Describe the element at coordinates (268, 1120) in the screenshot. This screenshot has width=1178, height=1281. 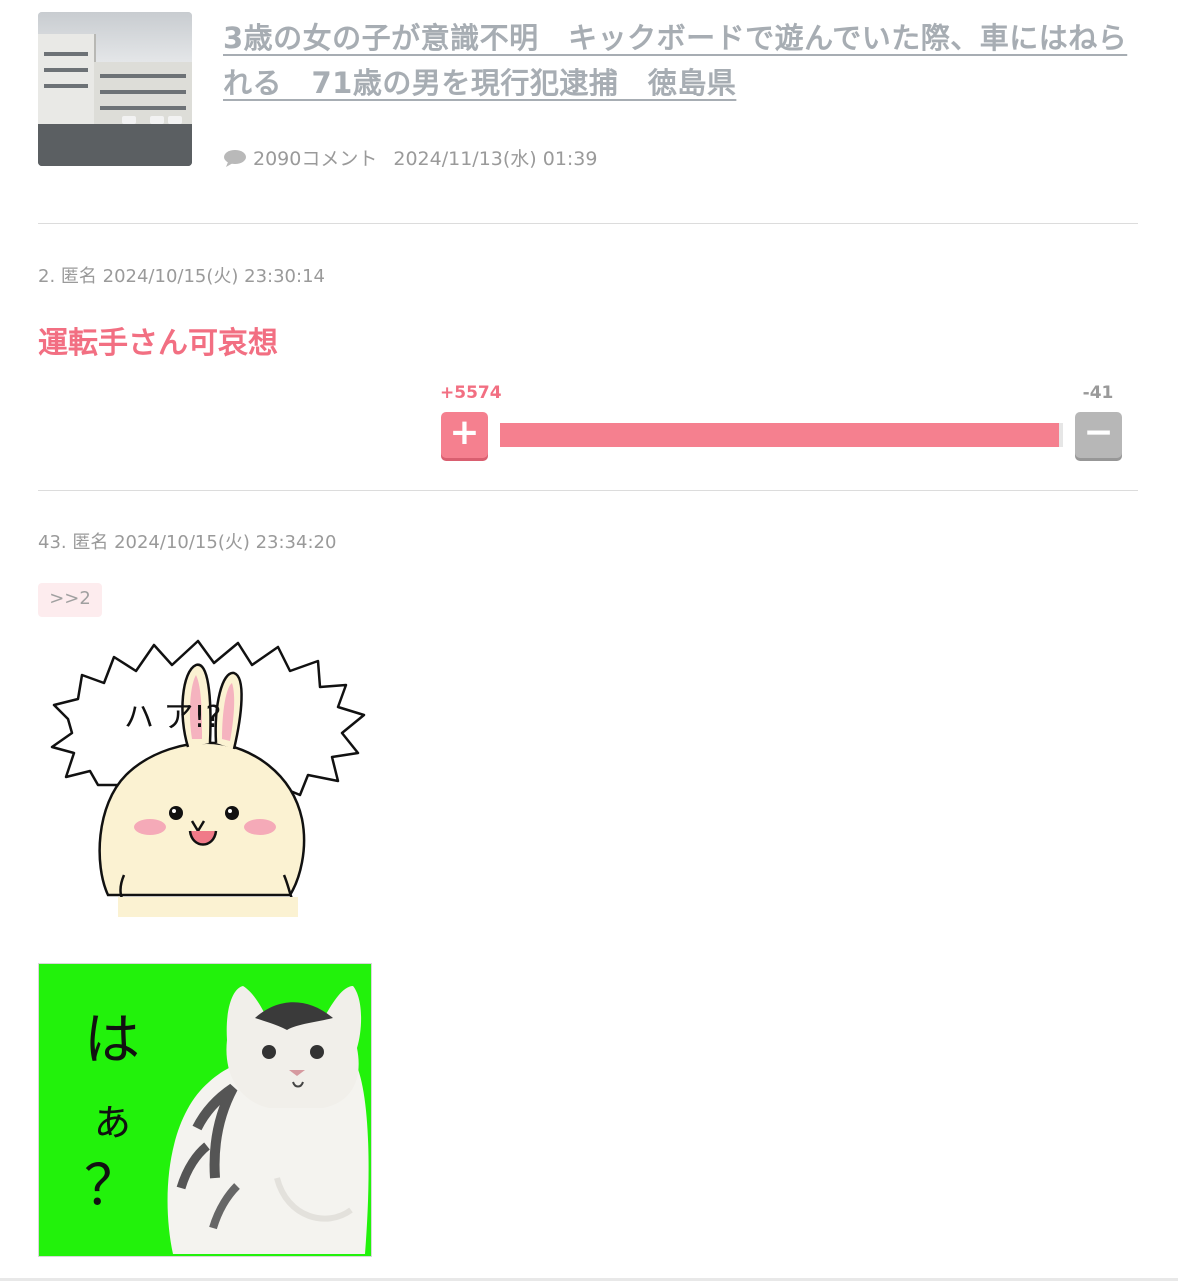
I see `cat-figure` at that location.